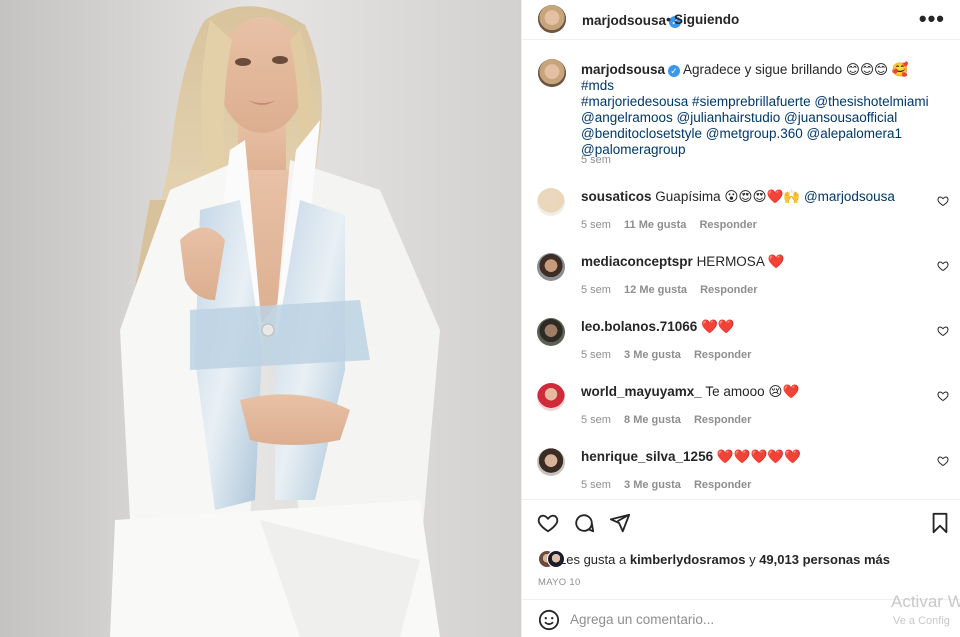  Describe the element at coordinates (655, 290) in the screenshot. I see `comment-likes: 12 Me gusta` at that location.